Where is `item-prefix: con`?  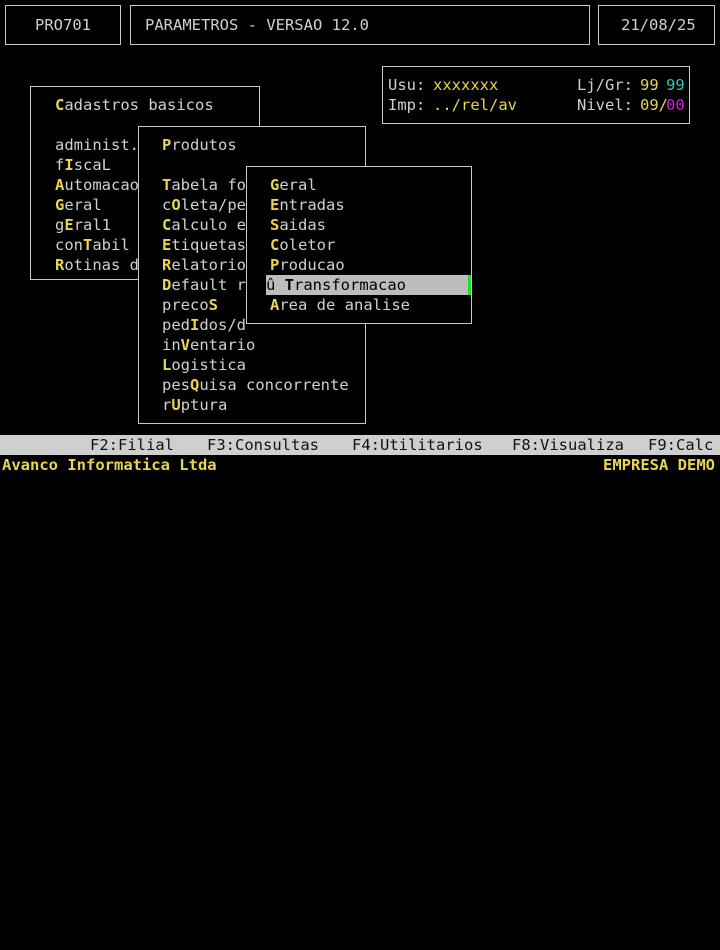
item-prefix: con is located at coordinates (69, 245).